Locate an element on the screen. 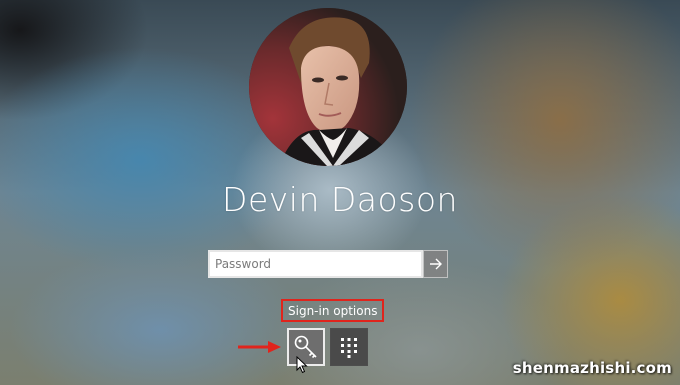 This screenshot has width=680, height=385. user-name: Devin Daoson is located at coordinates (340, 199).